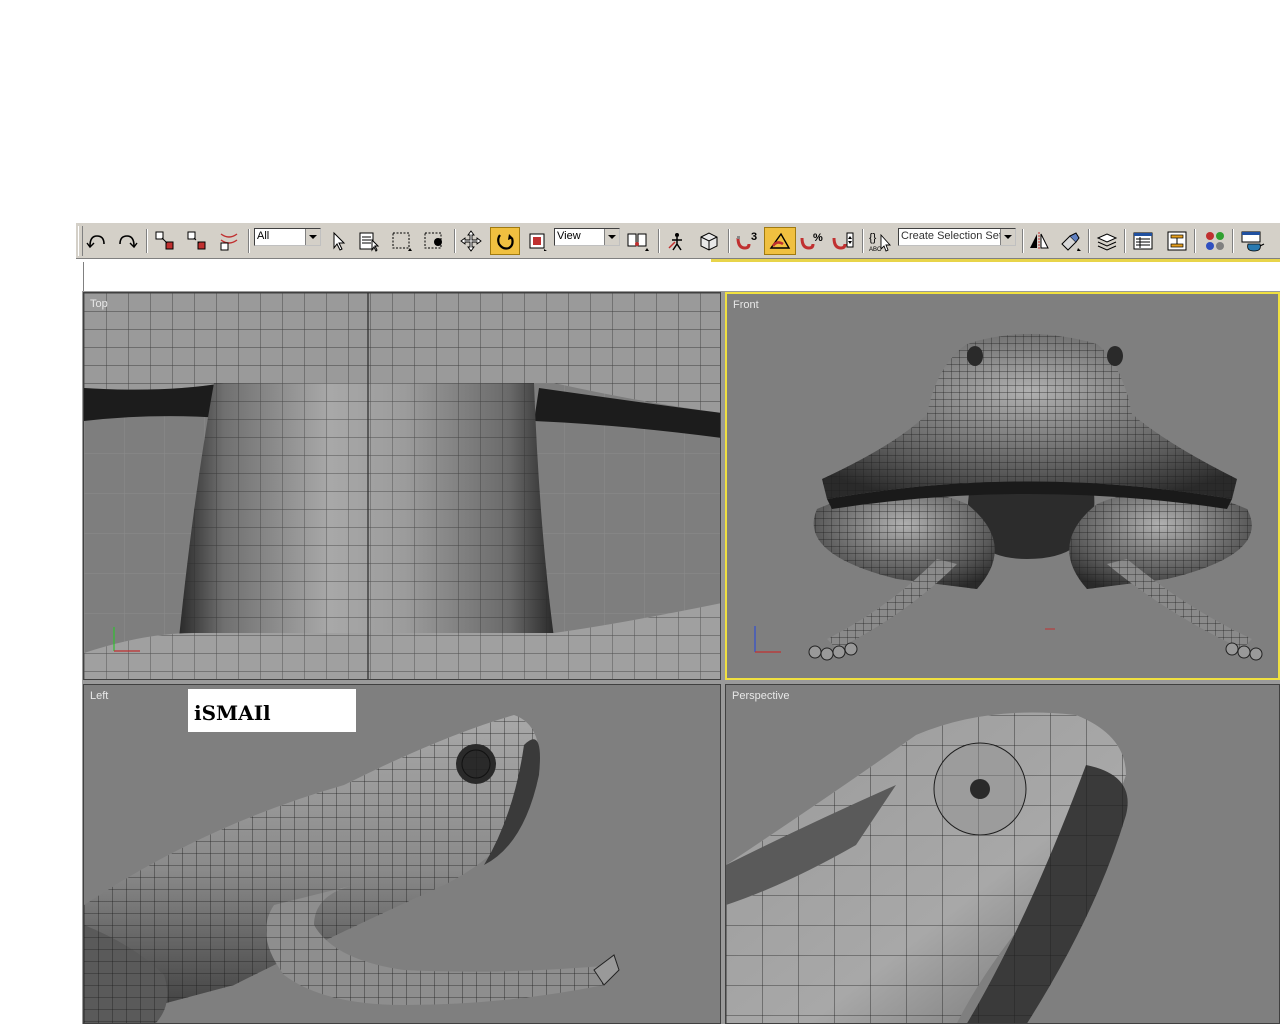 The width and height of the screenshot is (1280, 1024). Describe the element at coordinates (995, 260) in the screenshot. I see `toolbar-accent-strip` at that location.